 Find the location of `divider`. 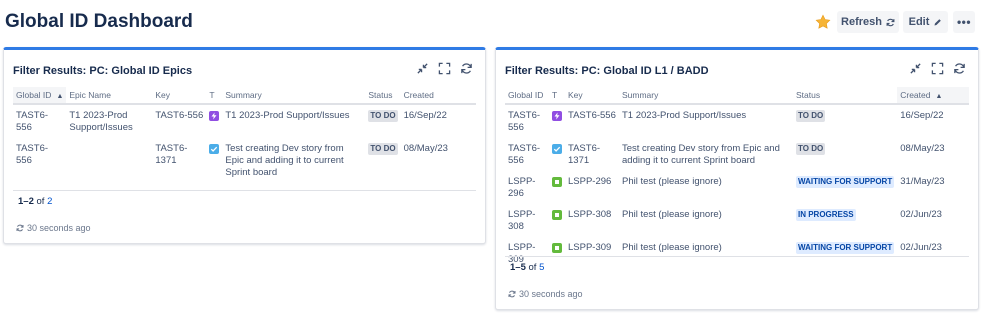

divider is located at coordinates (244, 190).